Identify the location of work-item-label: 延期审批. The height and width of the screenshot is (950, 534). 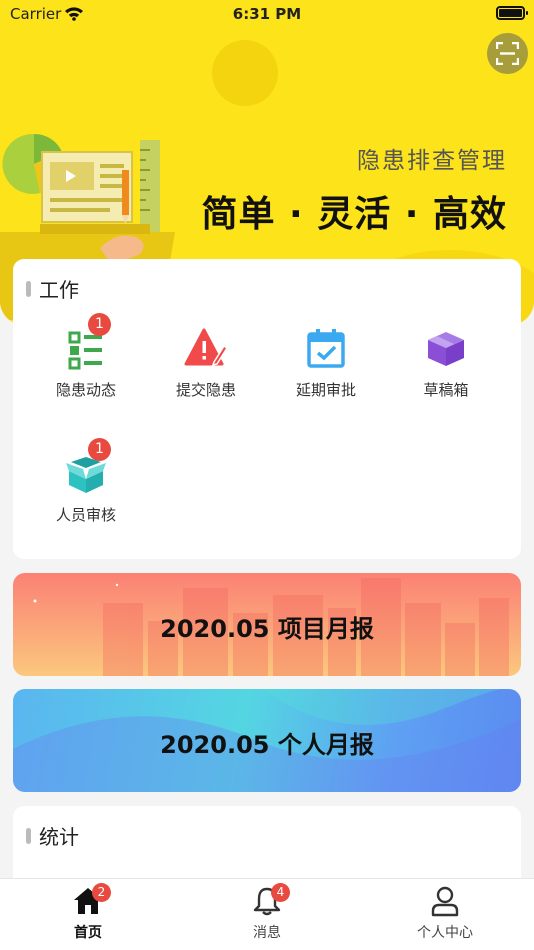
(325, 390).